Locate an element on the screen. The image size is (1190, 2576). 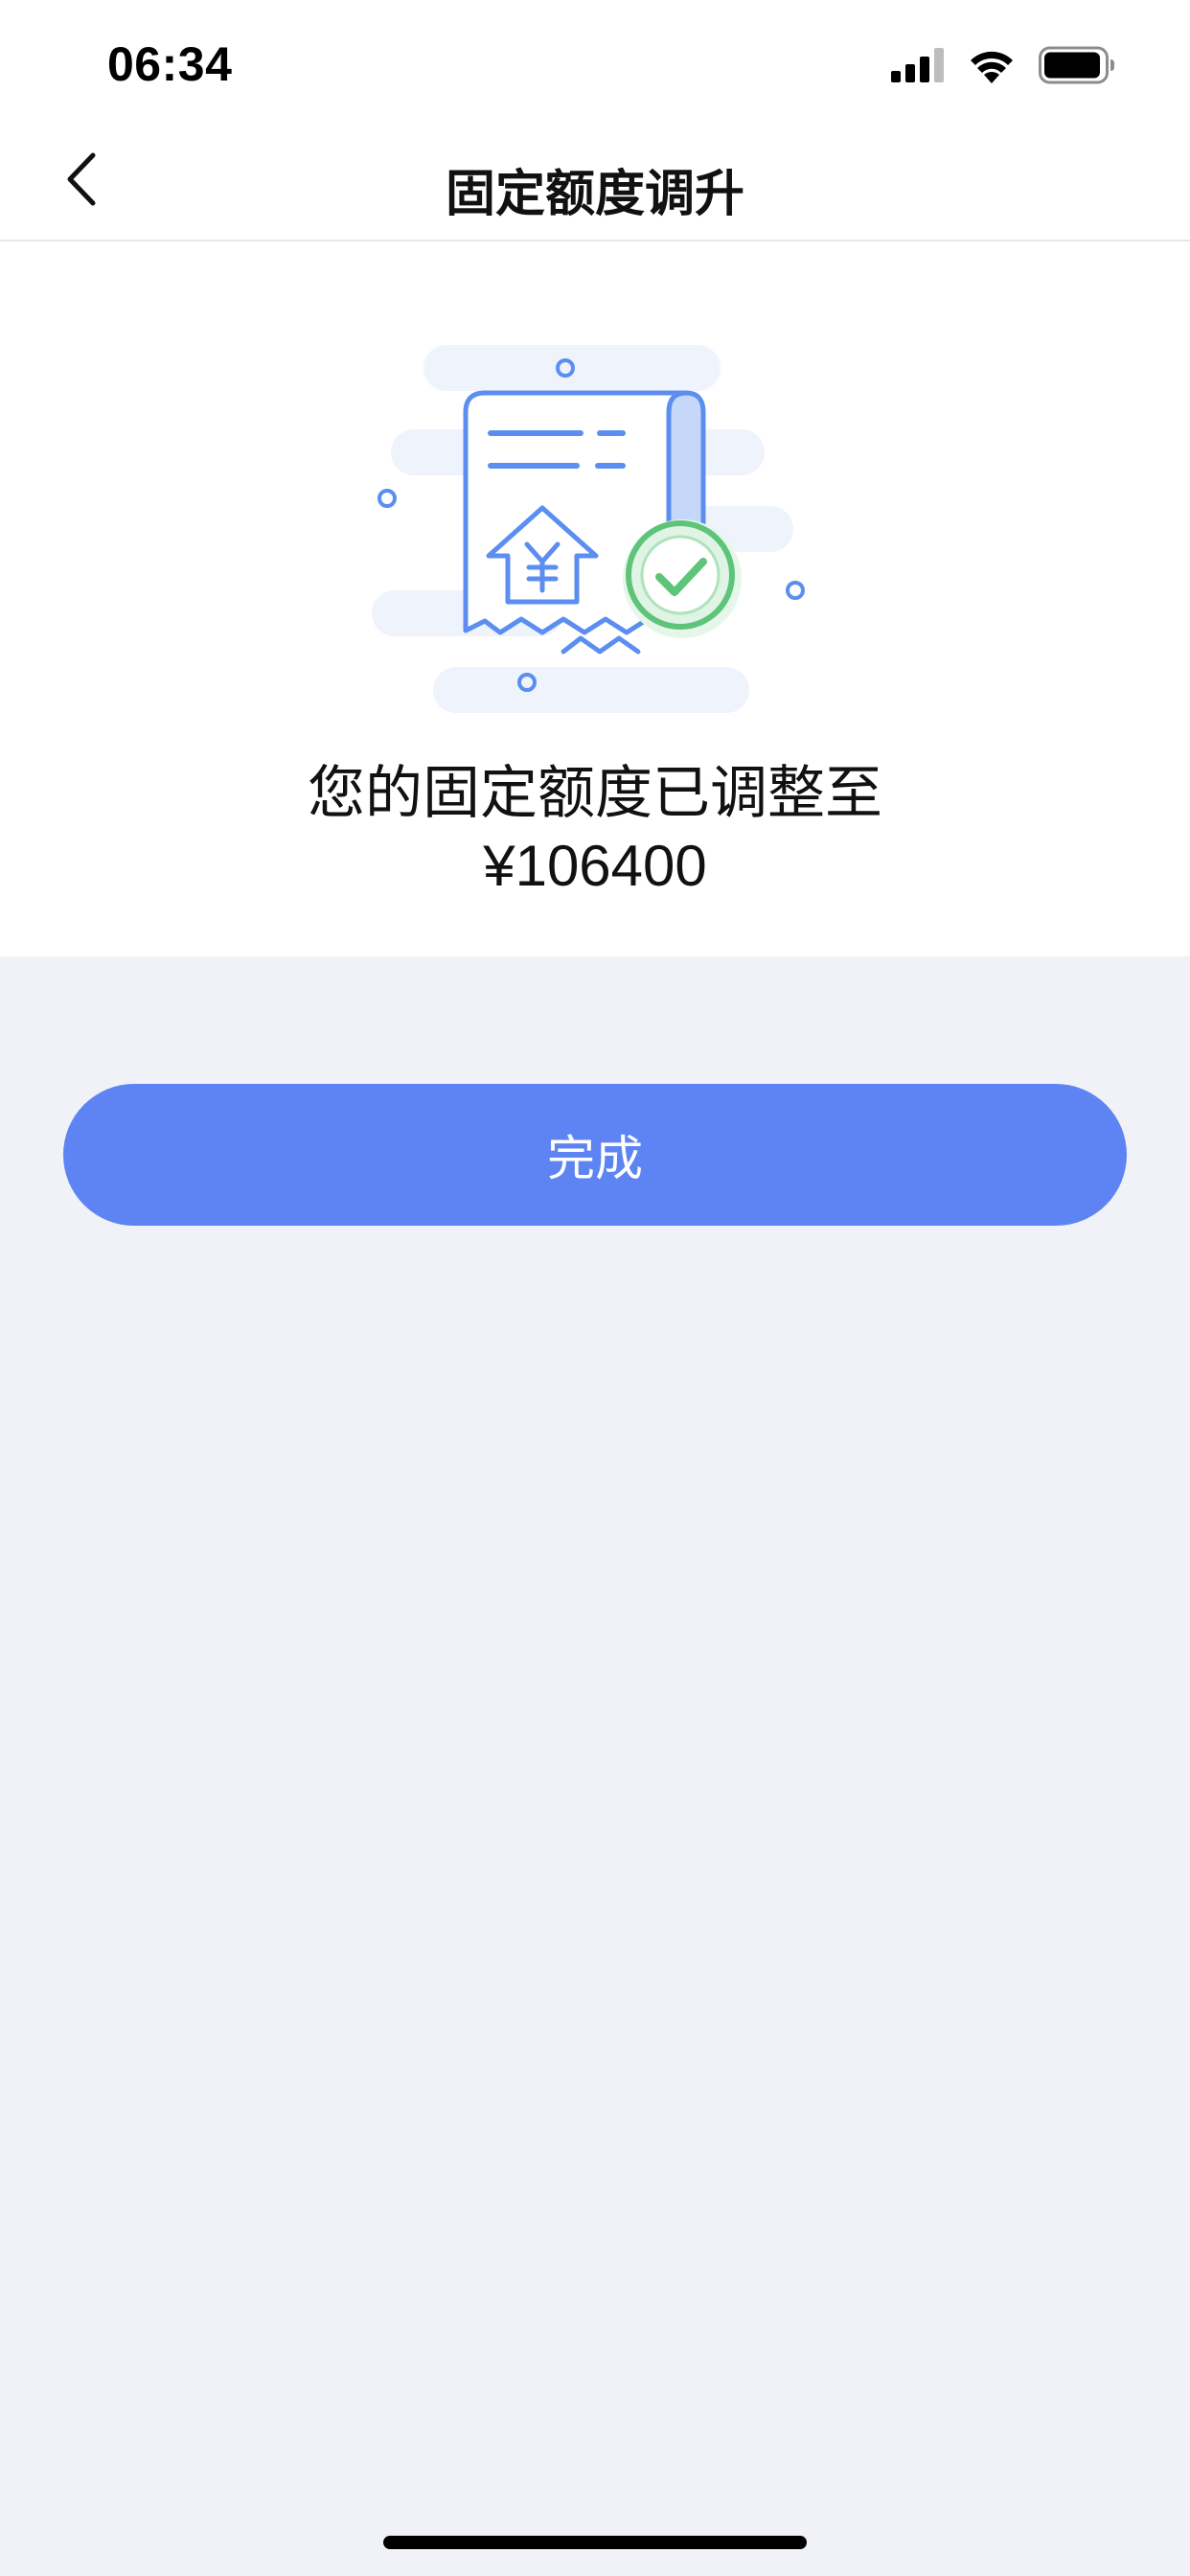
page-title: 固定额度调升 is located at coordinates (594, 194).